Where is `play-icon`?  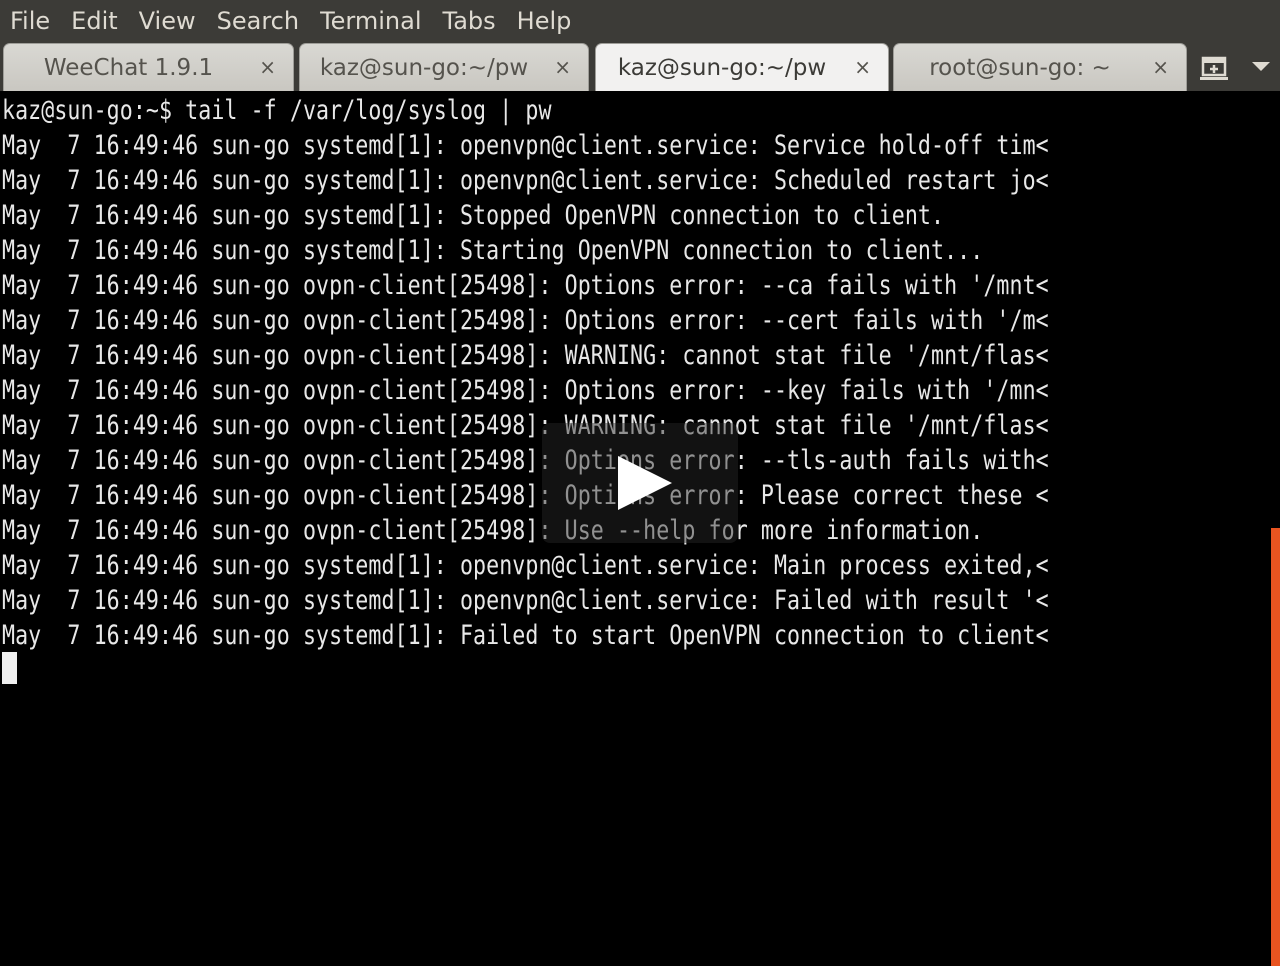 play-icon is located at coordinates (645, 483).